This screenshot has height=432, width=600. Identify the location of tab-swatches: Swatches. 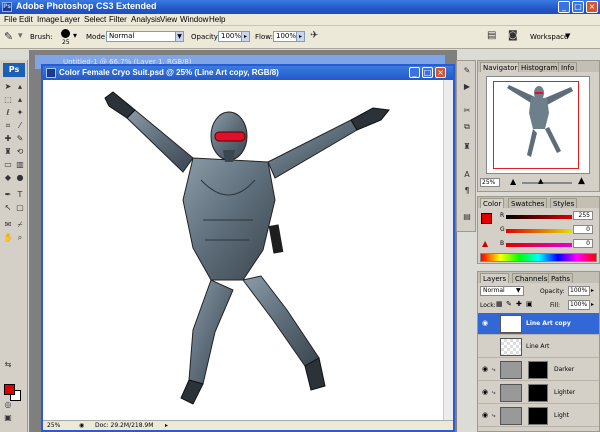
(528, 203).